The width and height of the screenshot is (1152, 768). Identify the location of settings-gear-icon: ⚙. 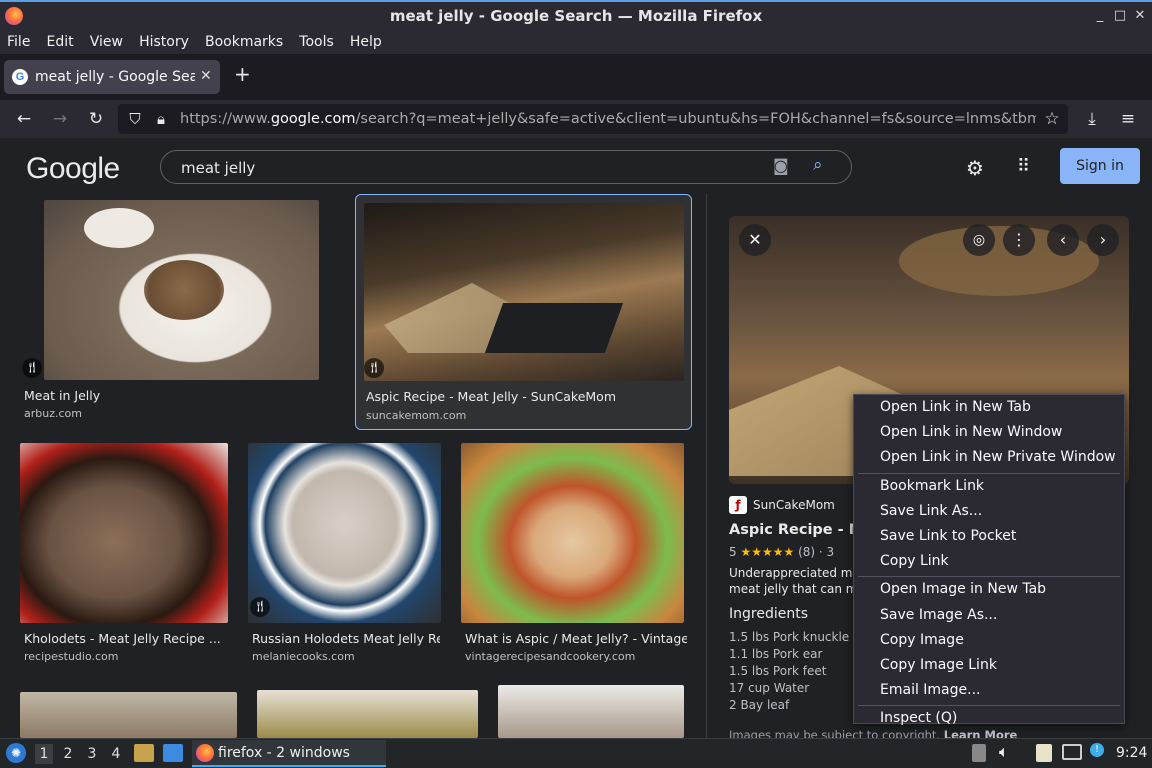
(975, 168).